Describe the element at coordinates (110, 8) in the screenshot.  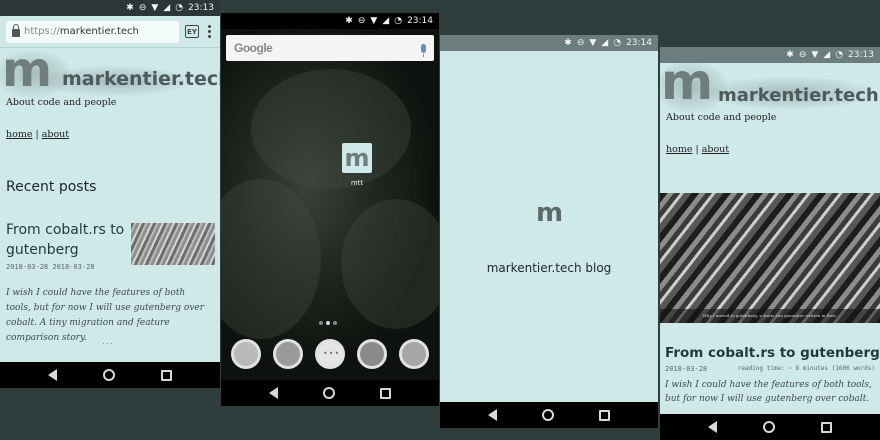
I see `status-bar: ✱ ⊖ ▼ ◢ ◔ 23:13` at that location.